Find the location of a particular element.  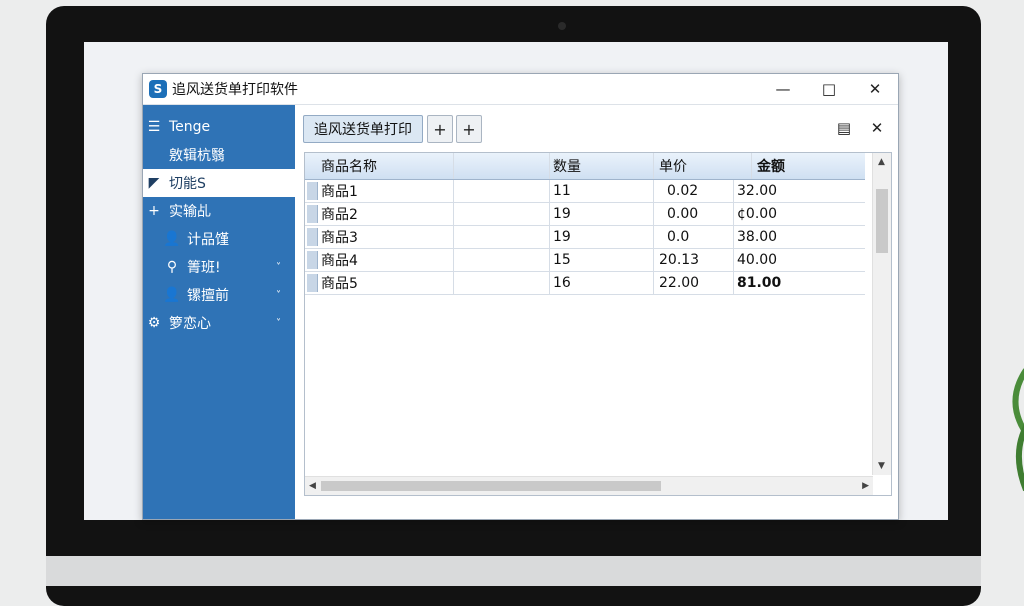

horizontal-scrollbar: ◀ ▶ is located at coordinates (589, 485).